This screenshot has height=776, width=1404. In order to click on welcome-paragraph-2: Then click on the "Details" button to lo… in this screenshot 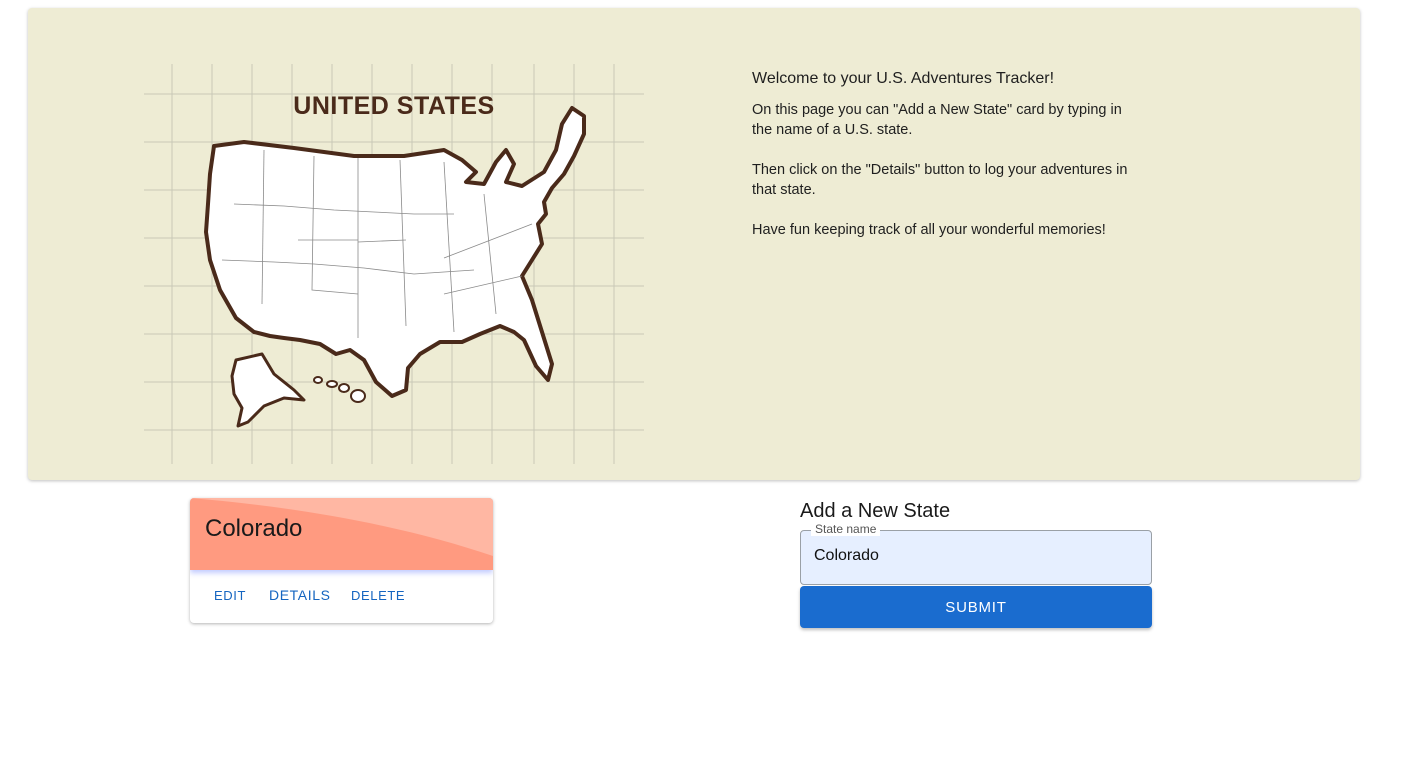, I will do `click(940, 180)`.